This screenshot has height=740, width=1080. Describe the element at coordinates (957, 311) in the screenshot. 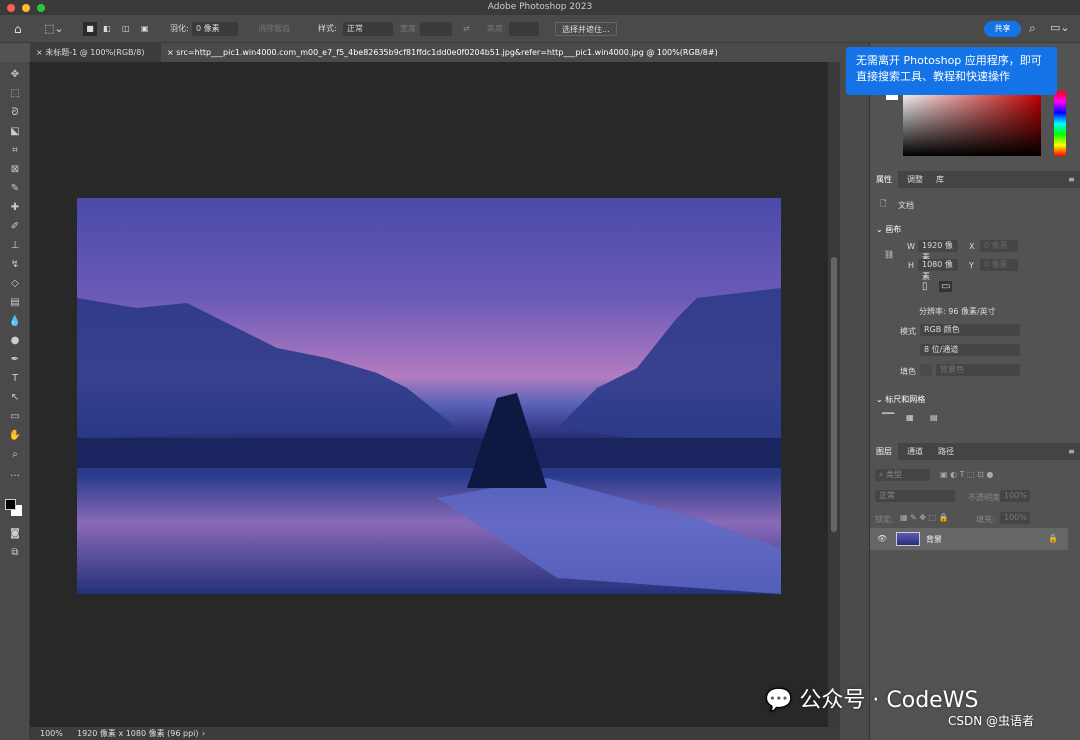

I see `resolution-text: 分辨率: 96 像素/英寸` at that location.